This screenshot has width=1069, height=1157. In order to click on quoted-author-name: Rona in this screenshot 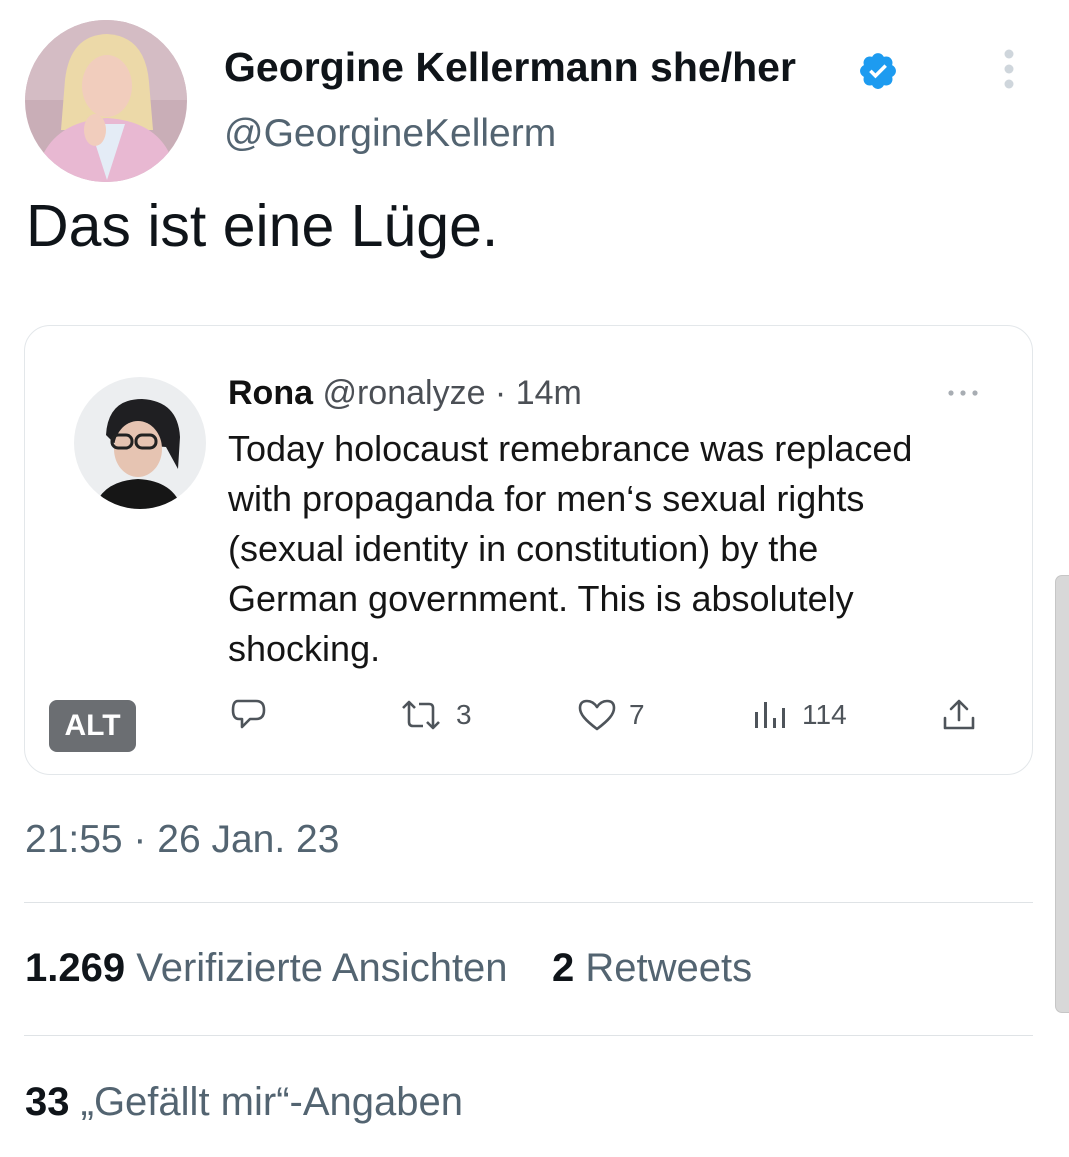, I will do `click(270, 393)`.